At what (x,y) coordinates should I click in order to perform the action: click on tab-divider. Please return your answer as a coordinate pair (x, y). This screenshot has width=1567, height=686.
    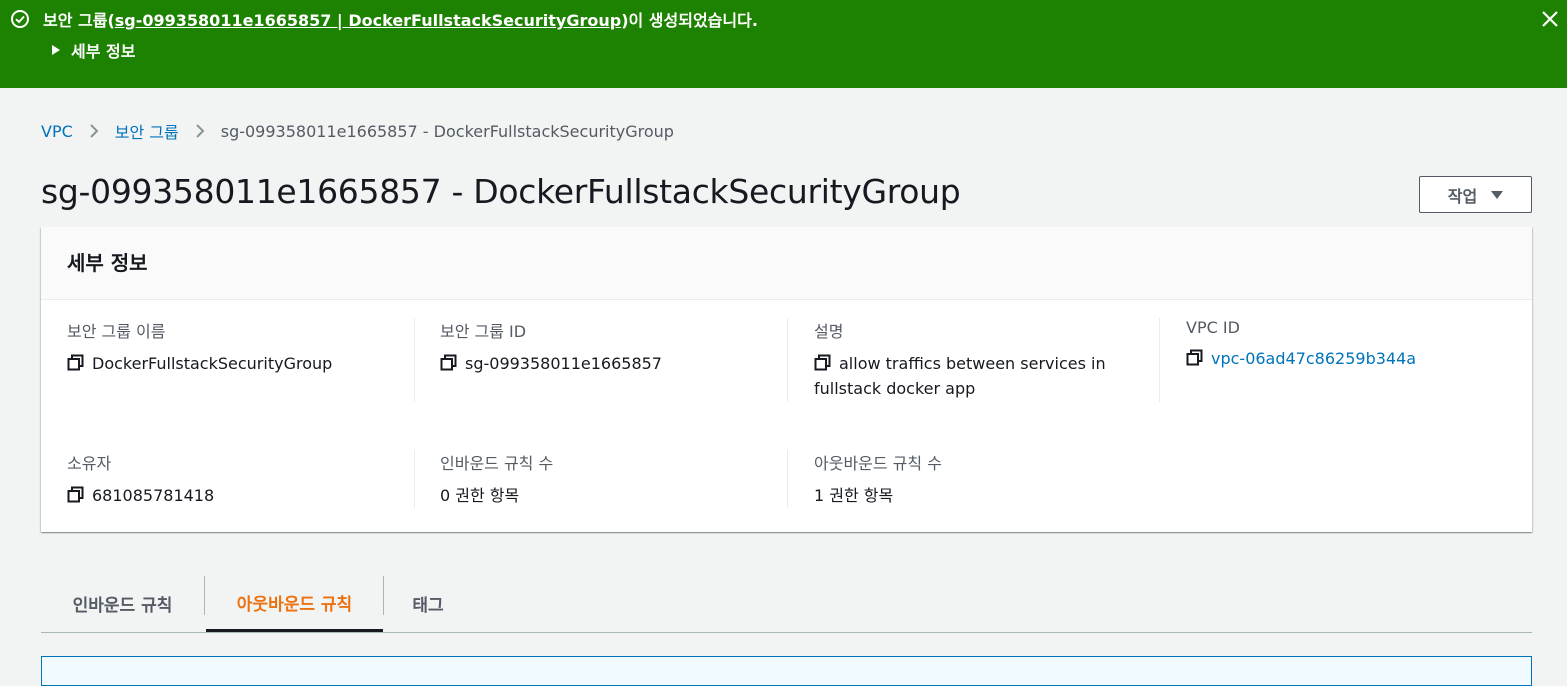
    Looking at the image, I should click on (204, 595).